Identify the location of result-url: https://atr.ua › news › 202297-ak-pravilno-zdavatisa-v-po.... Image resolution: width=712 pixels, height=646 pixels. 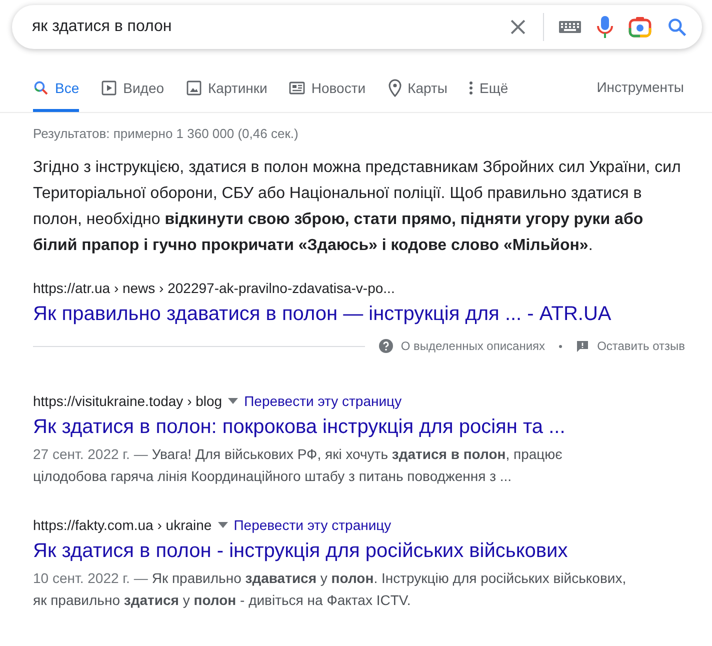
(214, 288).